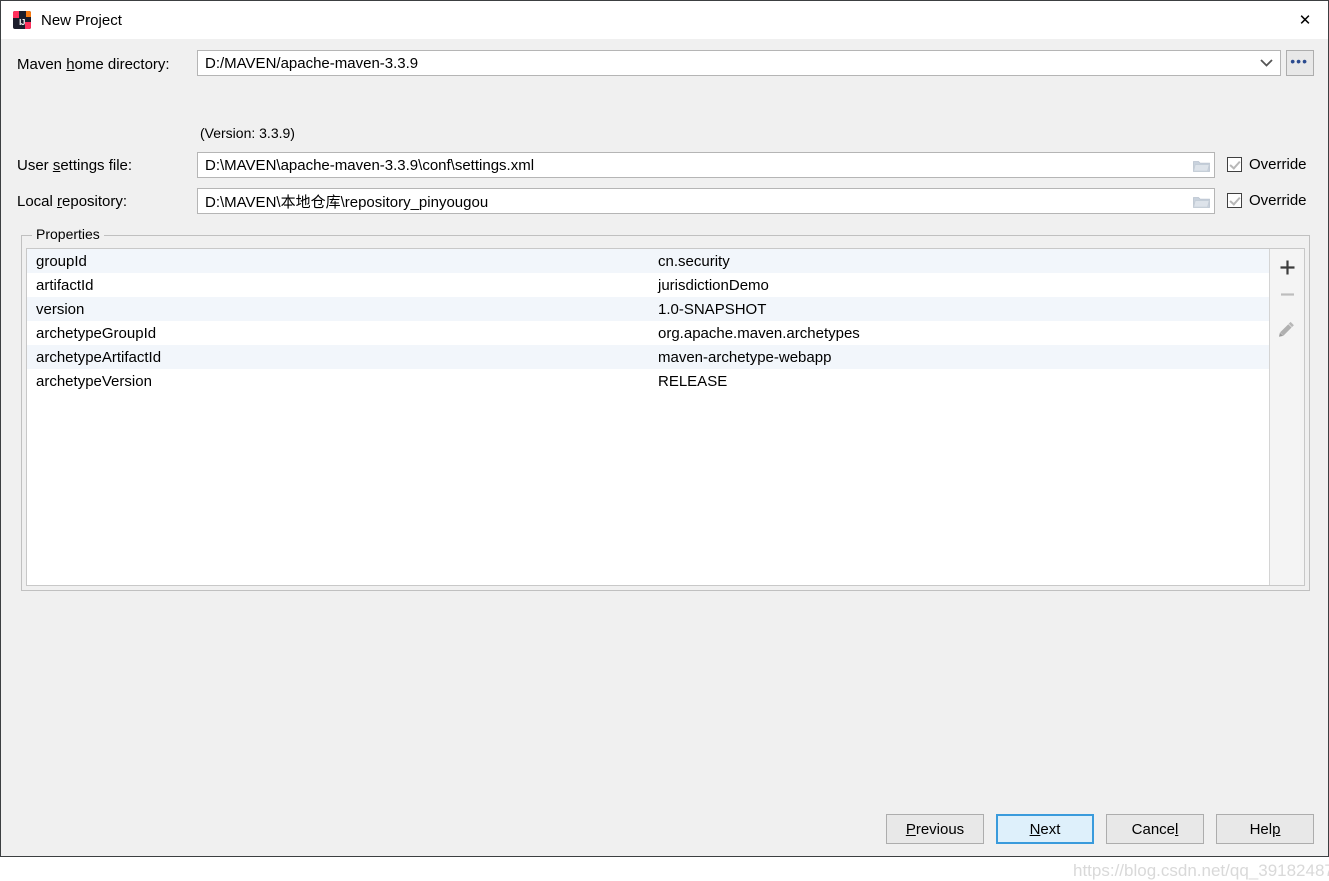  Describe the element at coordinates (312, 63) in the screenshot. I see `maven-home-value: D:/MAVEN/apache-maven-3.3.9` at that location.